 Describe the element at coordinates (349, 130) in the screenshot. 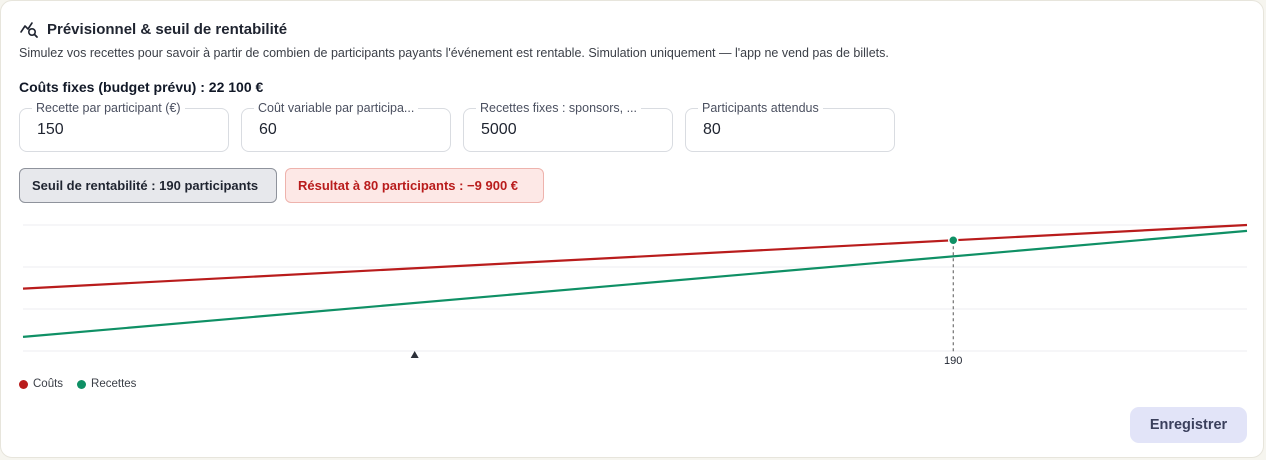

I see `variable-cost-input` at that location.